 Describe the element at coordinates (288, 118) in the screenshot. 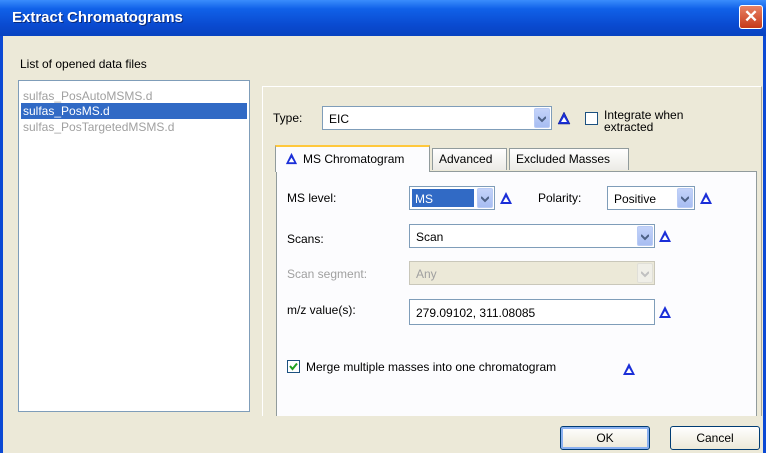

I see `type-label: Type:` at that location.